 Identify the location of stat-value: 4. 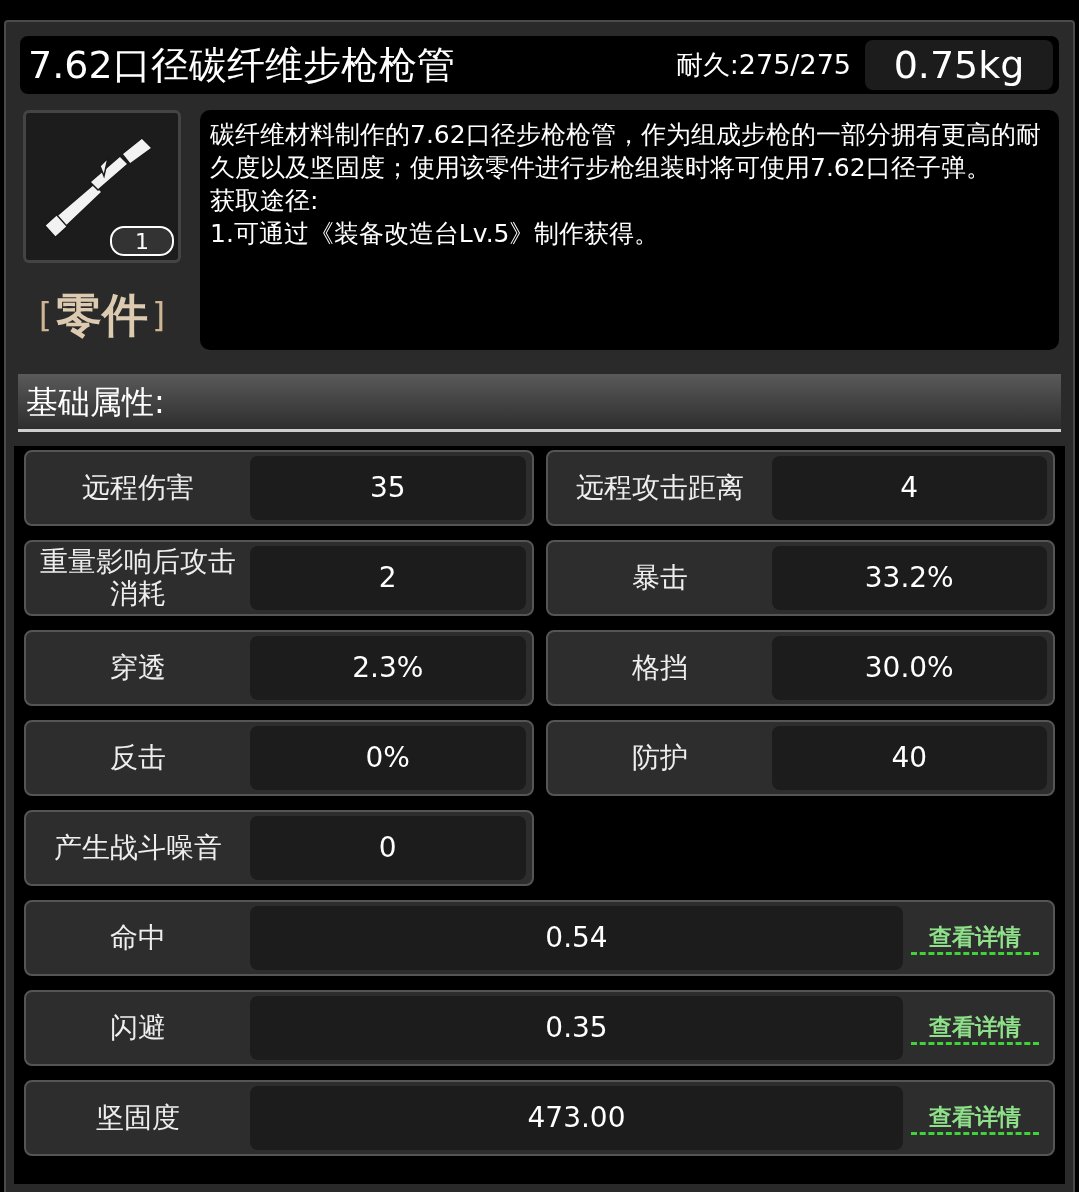
(909, 488).